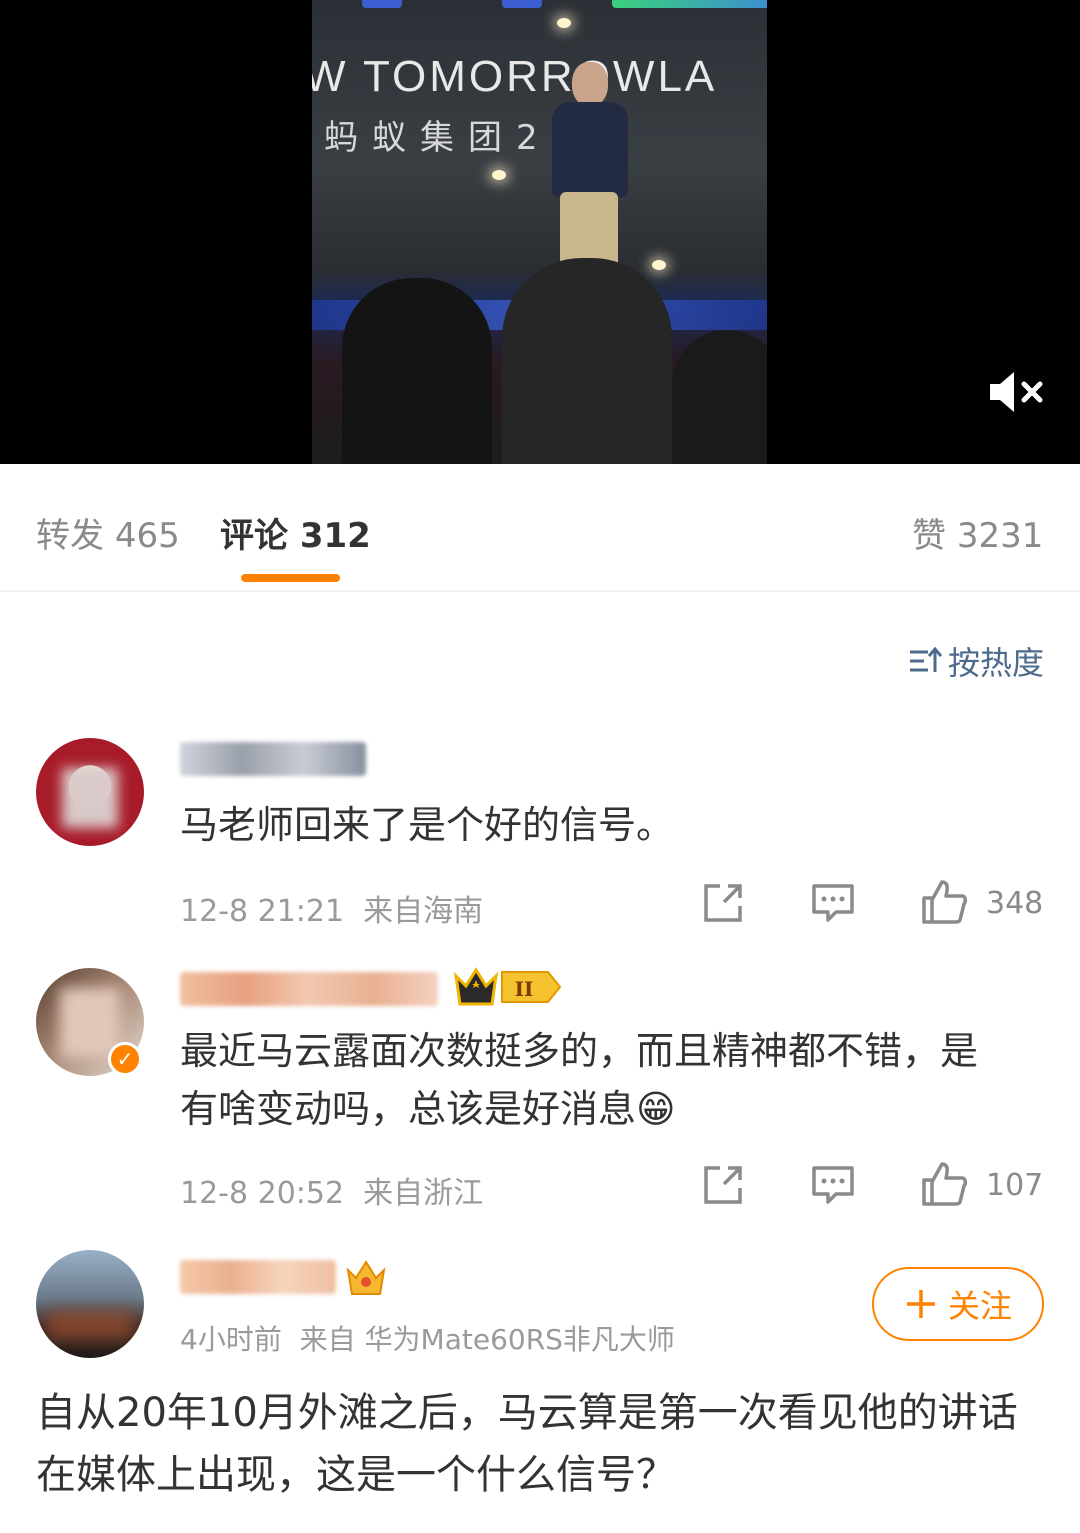 The height and width of the screenshot is (1533, 1080). What do you see at coordinates (423, 1193) in the screenshot?
I see `comment-location: 来自浙江` at bounding box center [423, 1193].